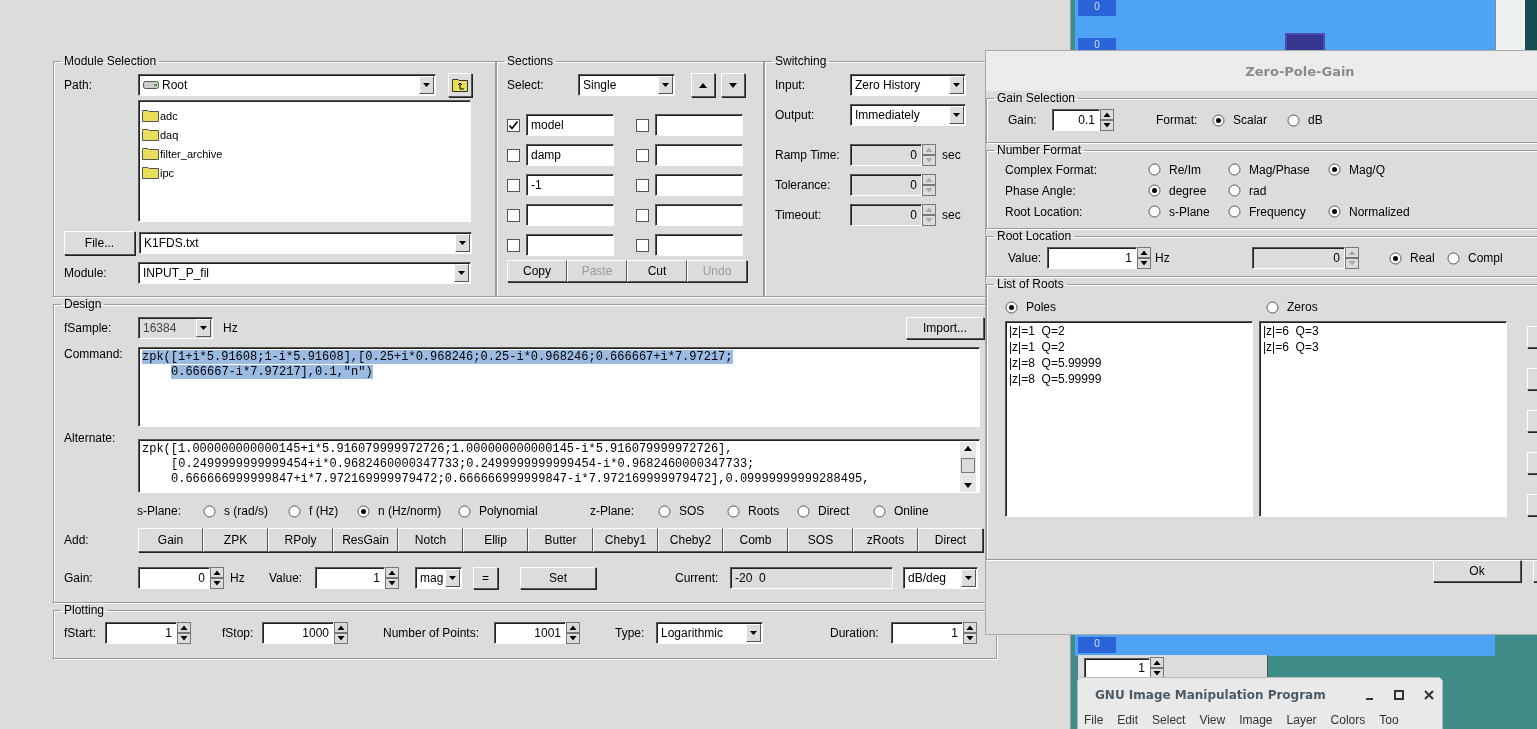 This screenshot has height=729, width=1537. I want to click on add-filter-button: Cheby1, so click(625, 540).